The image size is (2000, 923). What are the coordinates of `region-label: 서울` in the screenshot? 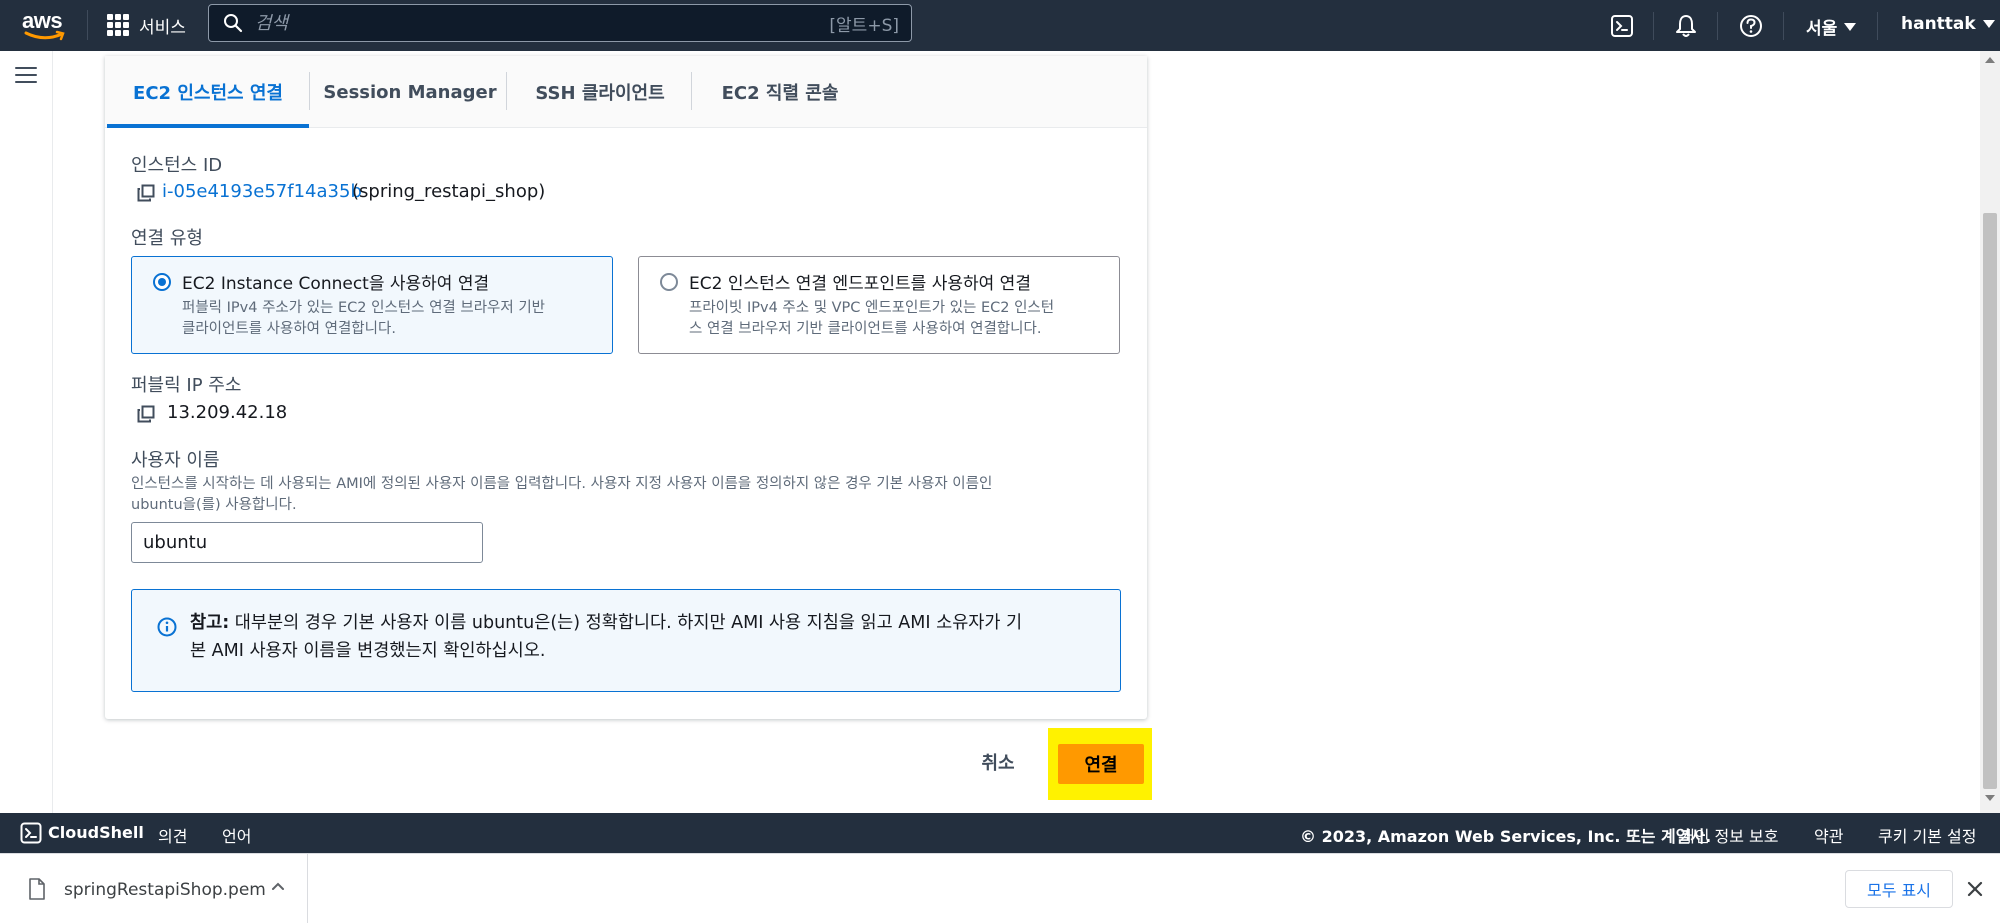 It's located at (1822, 29).